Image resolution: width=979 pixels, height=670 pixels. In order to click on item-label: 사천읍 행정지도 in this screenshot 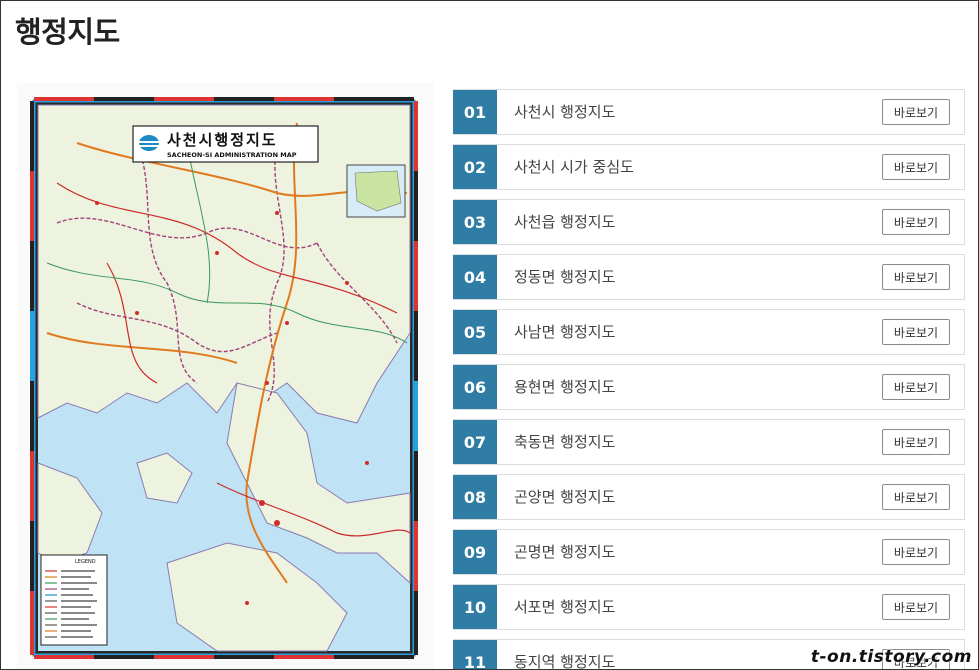, I will do `click(565, 222)`.